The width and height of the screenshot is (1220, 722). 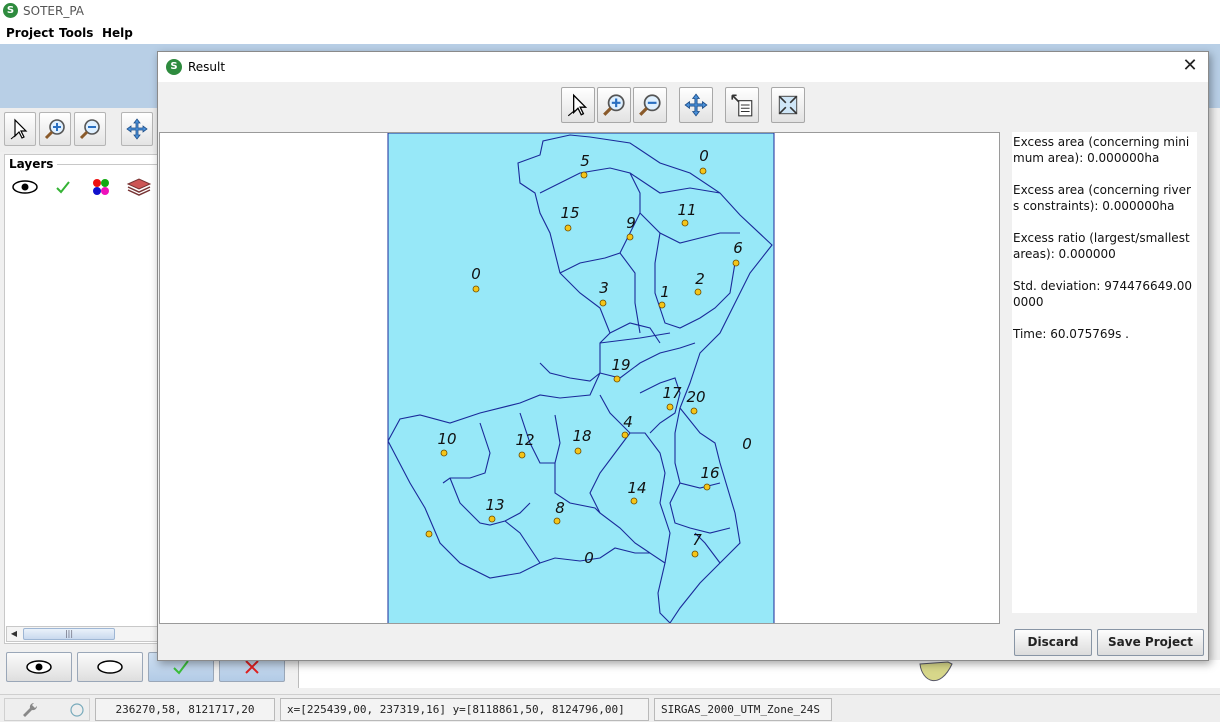 I want to click on zone-label: 12, so click(x=524, y=440).